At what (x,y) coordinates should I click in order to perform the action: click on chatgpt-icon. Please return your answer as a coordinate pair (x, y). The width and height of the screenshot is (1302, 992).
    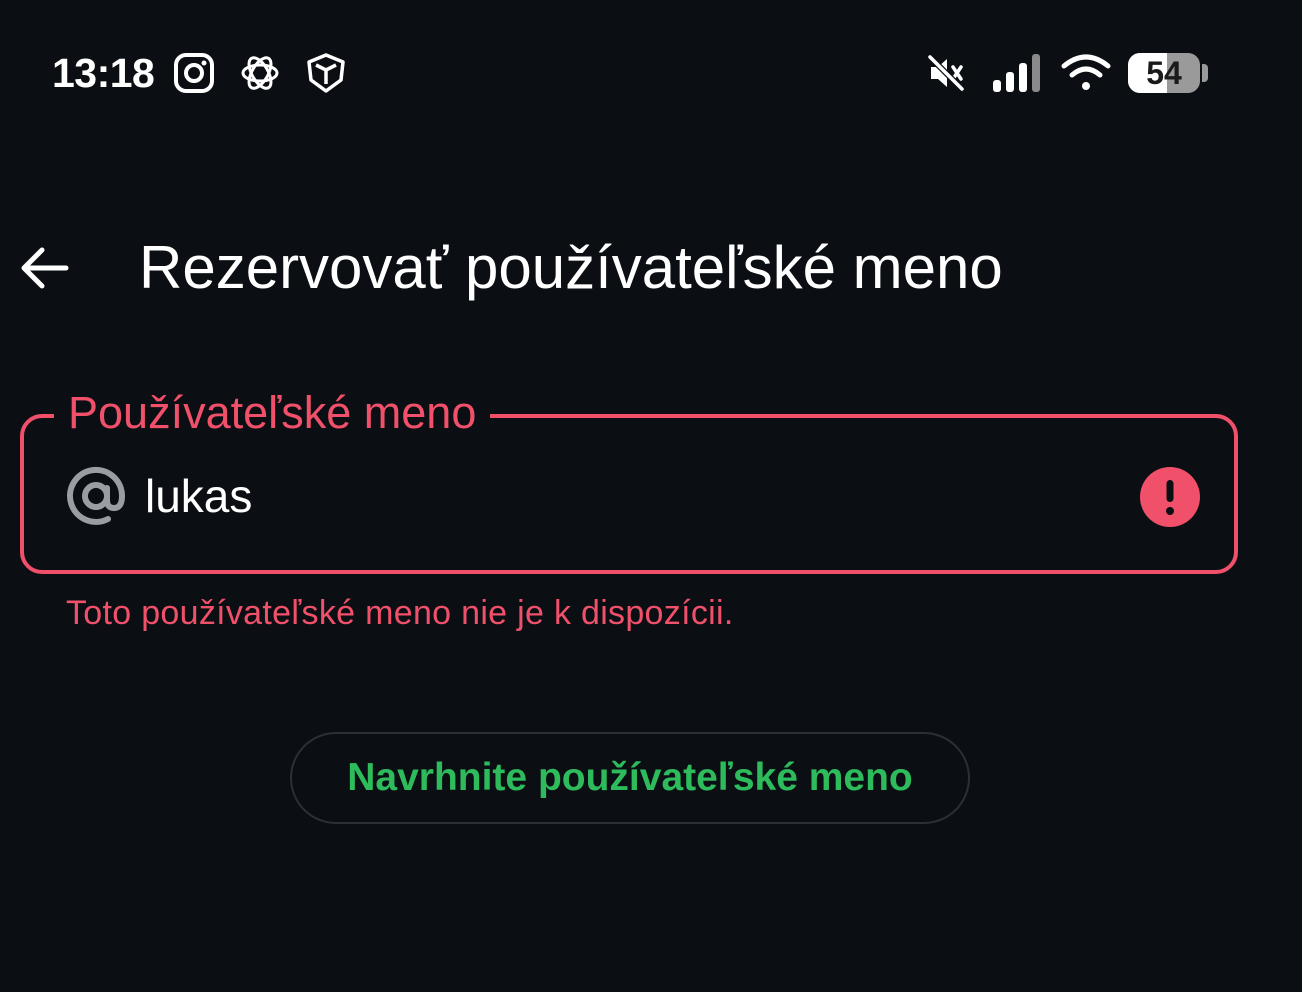
    Looking at the image, I should click on (260, 73).